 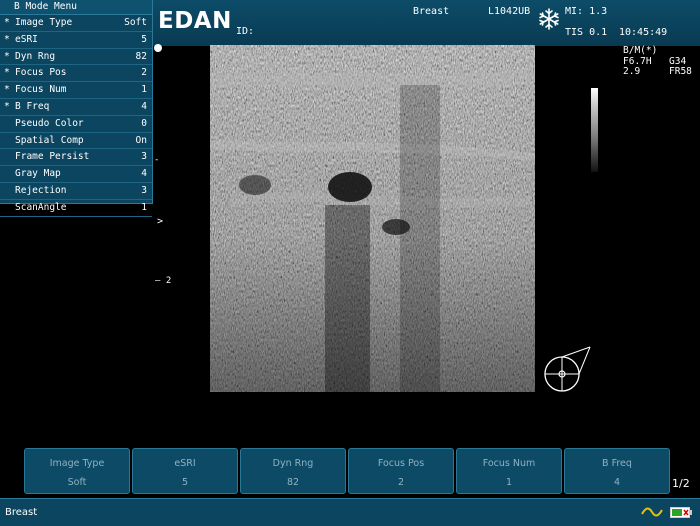 I want to click on depth-tick: -, so click(x=157, y=160).